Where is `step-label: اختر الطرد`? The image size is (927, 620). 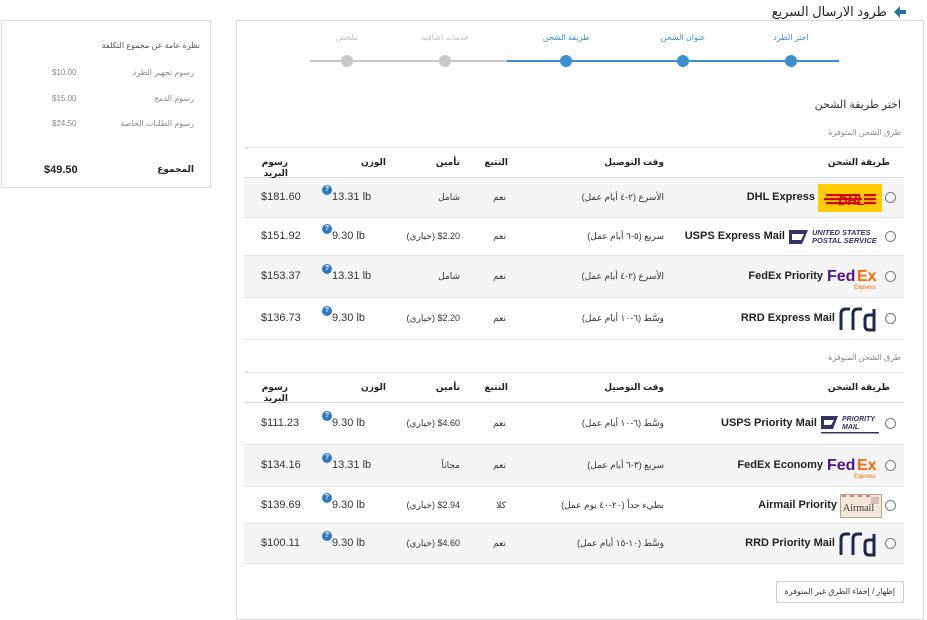
step-label: اختر الطرد is located at coordinates (791, 37).